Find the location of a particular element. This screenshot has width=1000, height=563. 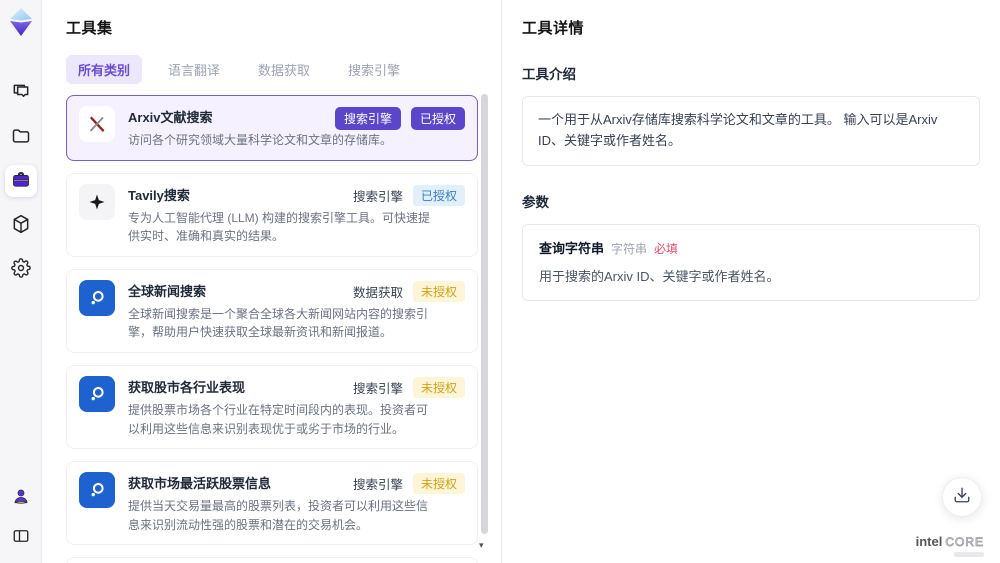

param-required-flag: 必填 is located at coordinates (666, 248).